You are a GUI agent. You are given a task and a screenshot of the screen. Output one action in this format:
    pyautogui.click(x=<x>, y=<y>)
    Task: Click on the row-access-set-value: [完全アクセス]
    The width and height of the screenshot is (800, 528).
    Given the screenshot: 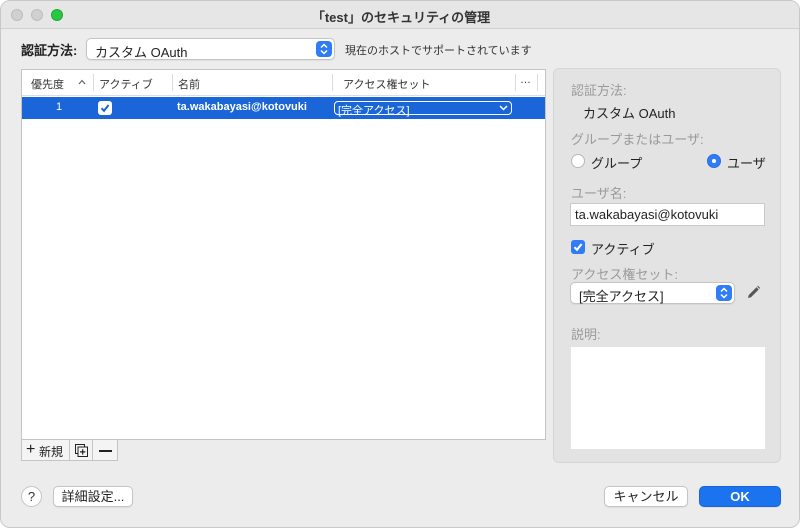 What is the action you would take?
    pyautogui.click(x=374, y=111)
    